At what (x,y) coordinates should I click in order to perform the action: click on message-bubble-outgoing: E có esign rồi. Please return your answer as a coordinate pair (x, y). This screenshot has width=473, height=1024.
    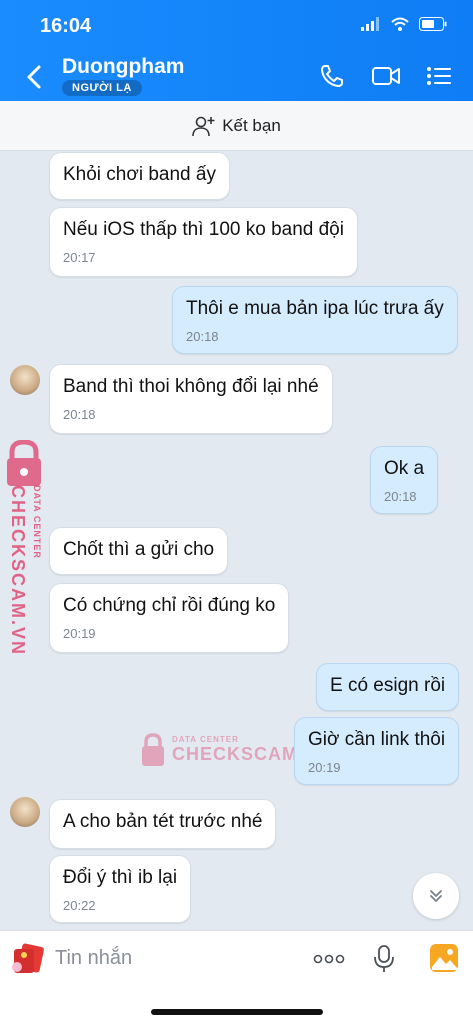
    Looking at the image, I should click on (388, 687).